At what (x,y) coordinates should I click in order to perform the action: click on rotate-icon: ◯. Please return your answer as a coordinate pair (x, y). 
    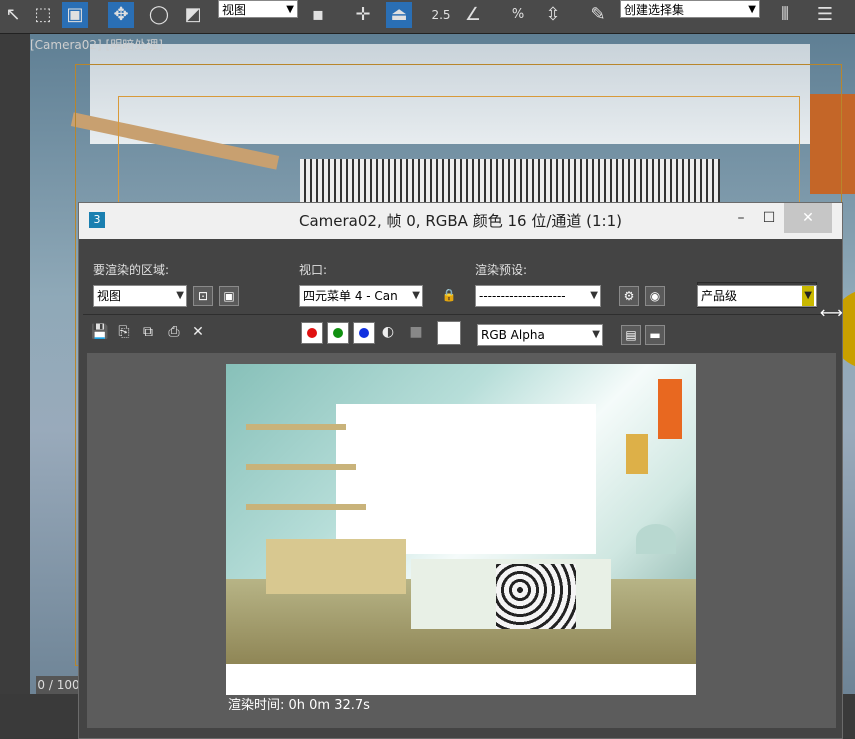
    Looking at the image, I should click on (159, 15).